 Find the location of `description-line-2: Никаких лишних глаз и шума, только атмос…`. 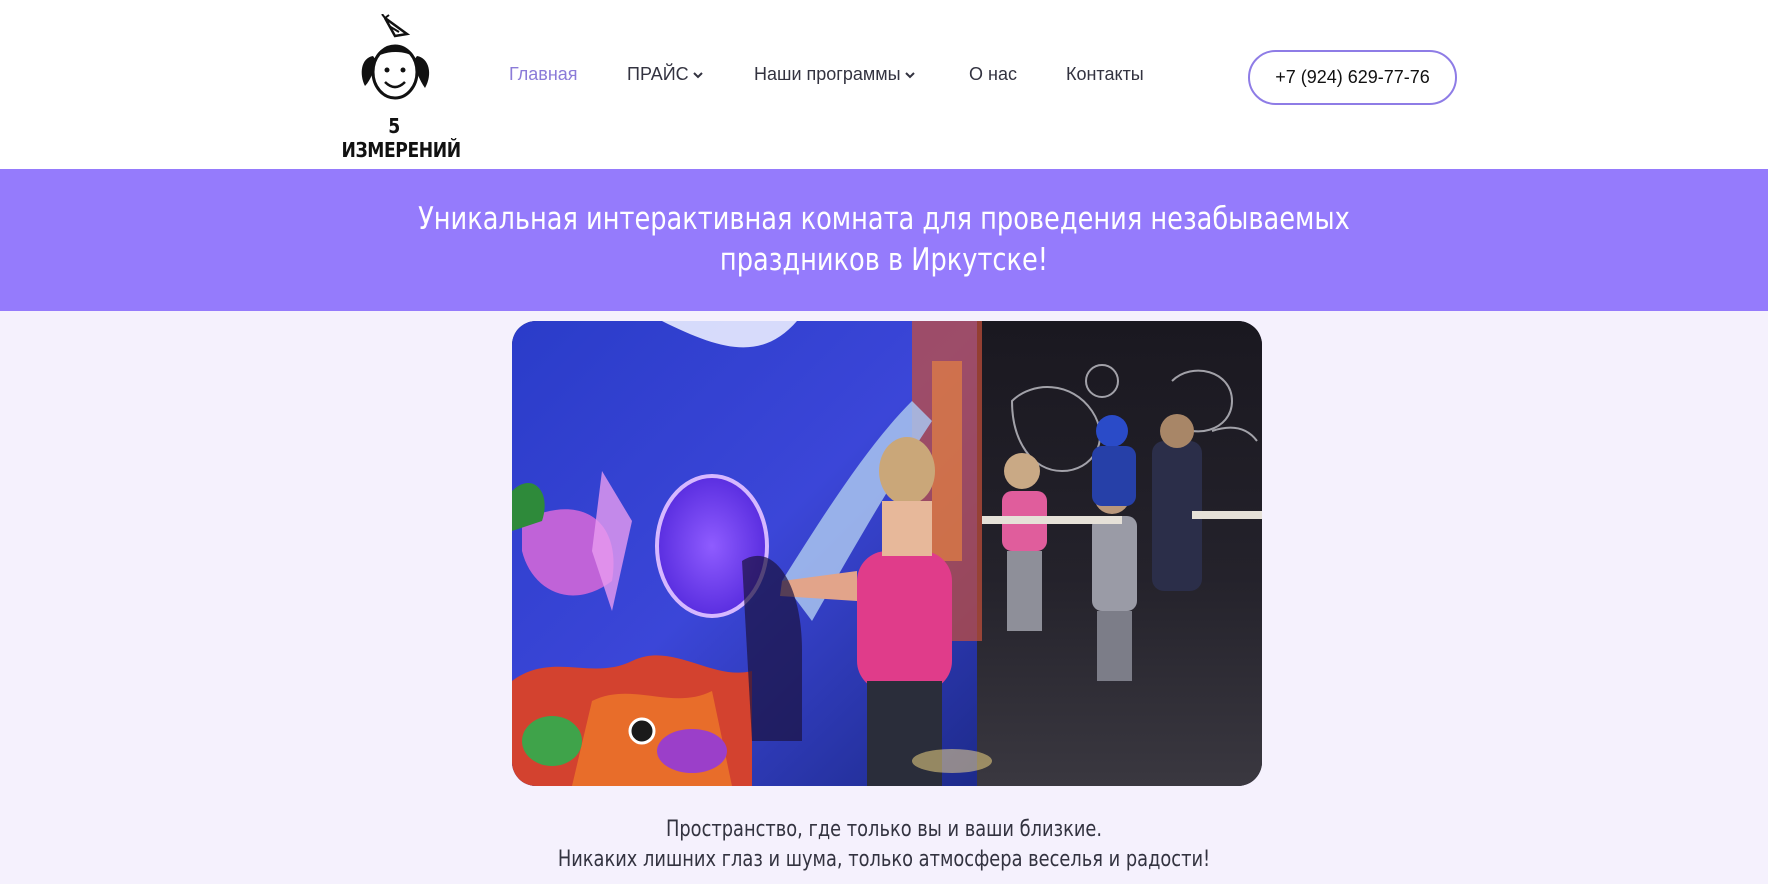

description-line-2: Никаких лишних глаз и шума, только атмос… is located at coordinates (884, 859).